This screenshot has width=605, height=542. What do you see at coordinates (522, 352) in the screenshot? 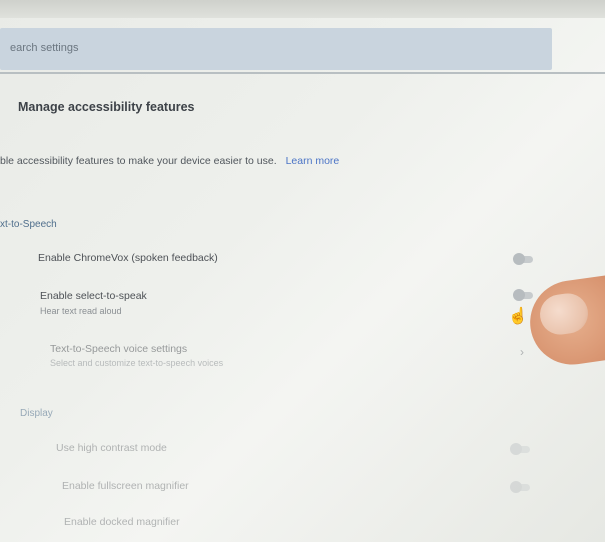
I see `chevron-right-icon: ›` at bounding box center [522, 352].